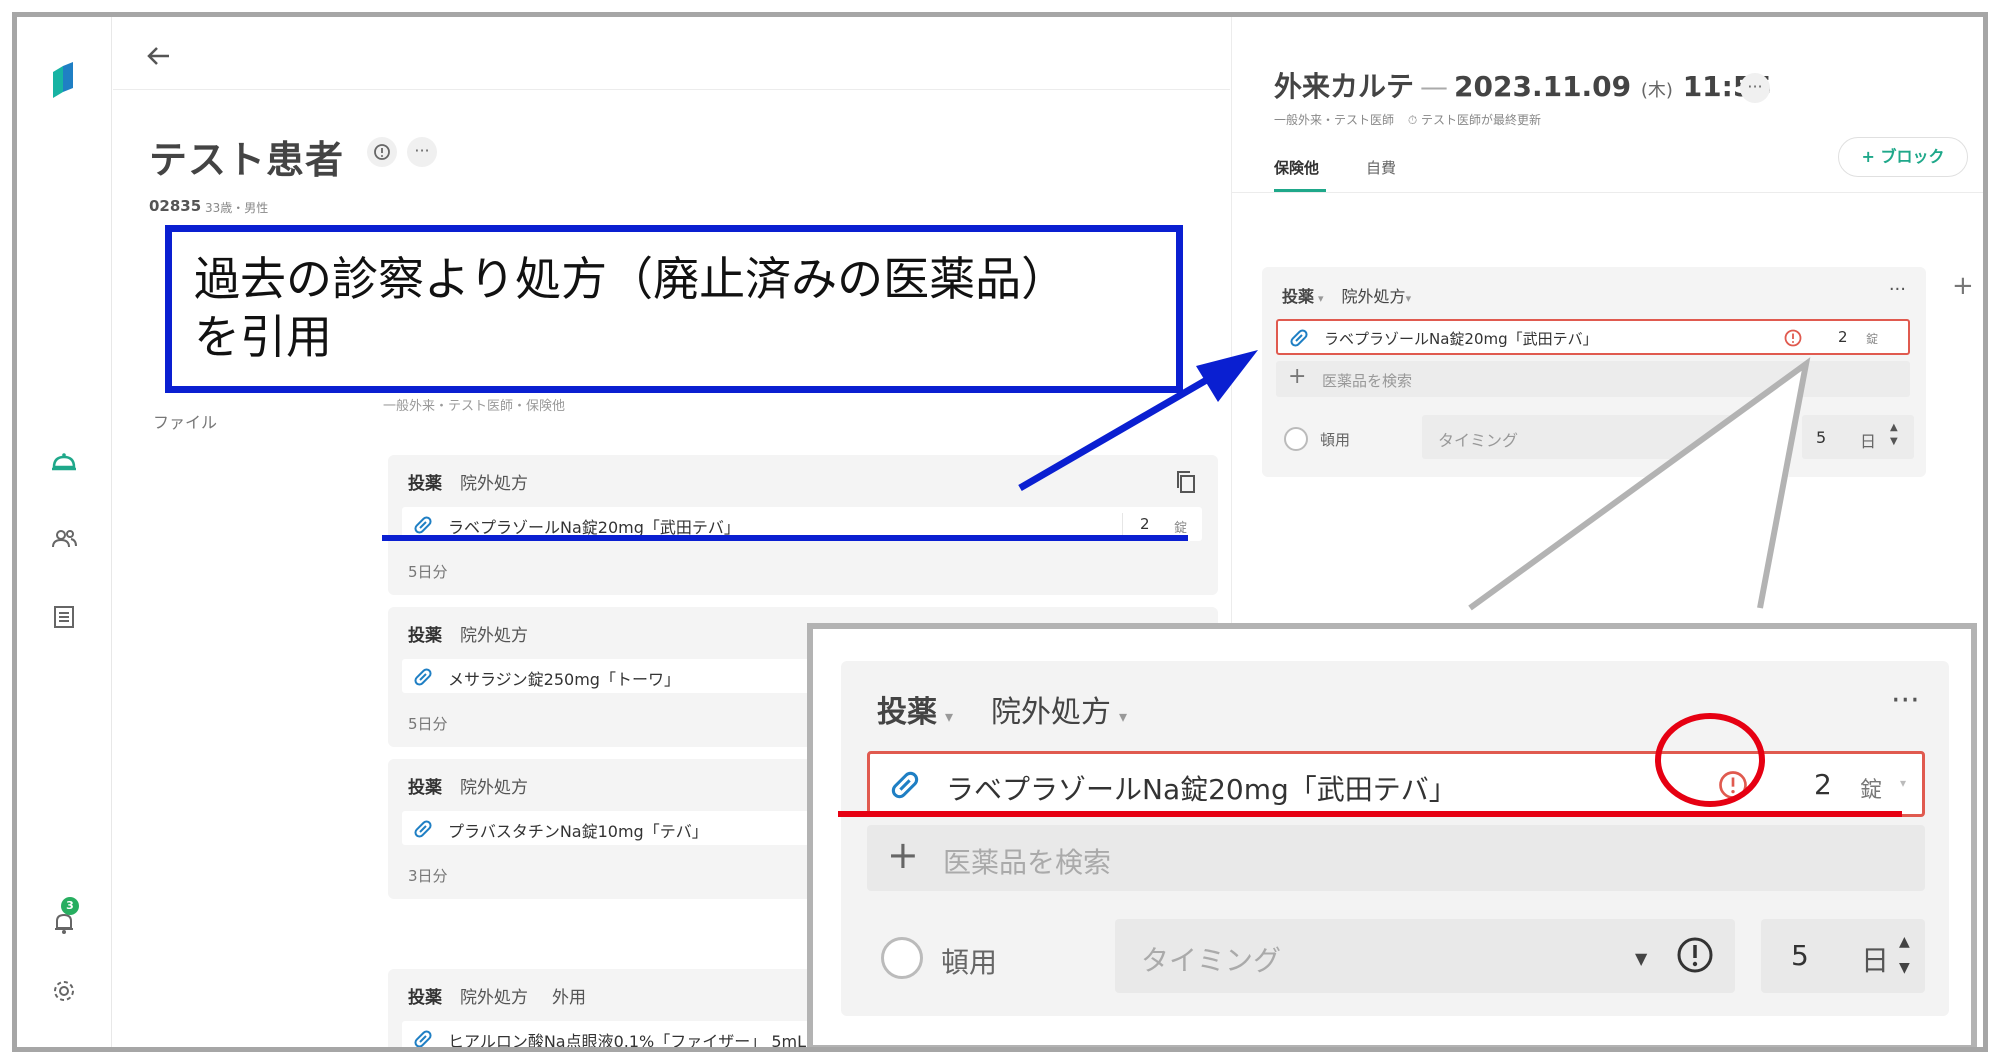 This screenshot has width=2000, height=1060. I want to click on prescription-header: 投薬 院外処方 外用, so click(509, 995).